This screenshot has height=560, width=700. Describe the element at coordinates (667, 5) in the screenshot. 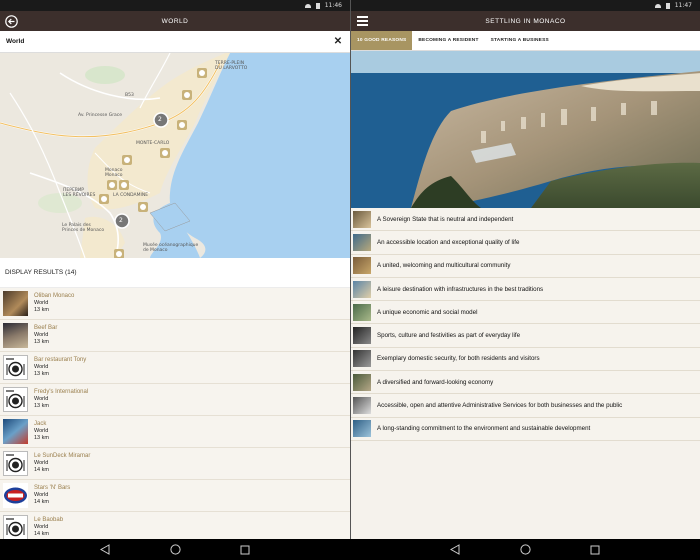

I see `battery-icon` at that location.